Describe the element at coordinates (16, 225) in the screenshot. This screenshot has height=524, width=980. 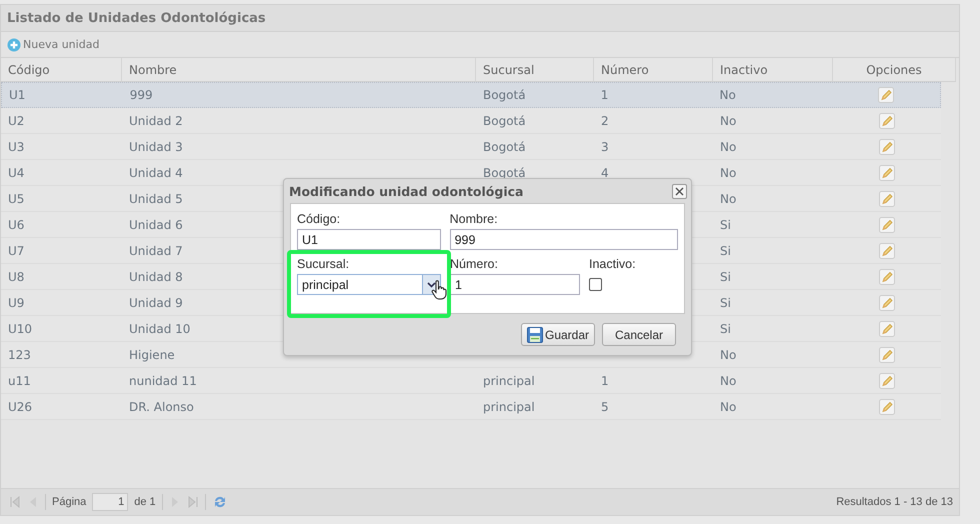
I see `table-cell: U6` at that location.